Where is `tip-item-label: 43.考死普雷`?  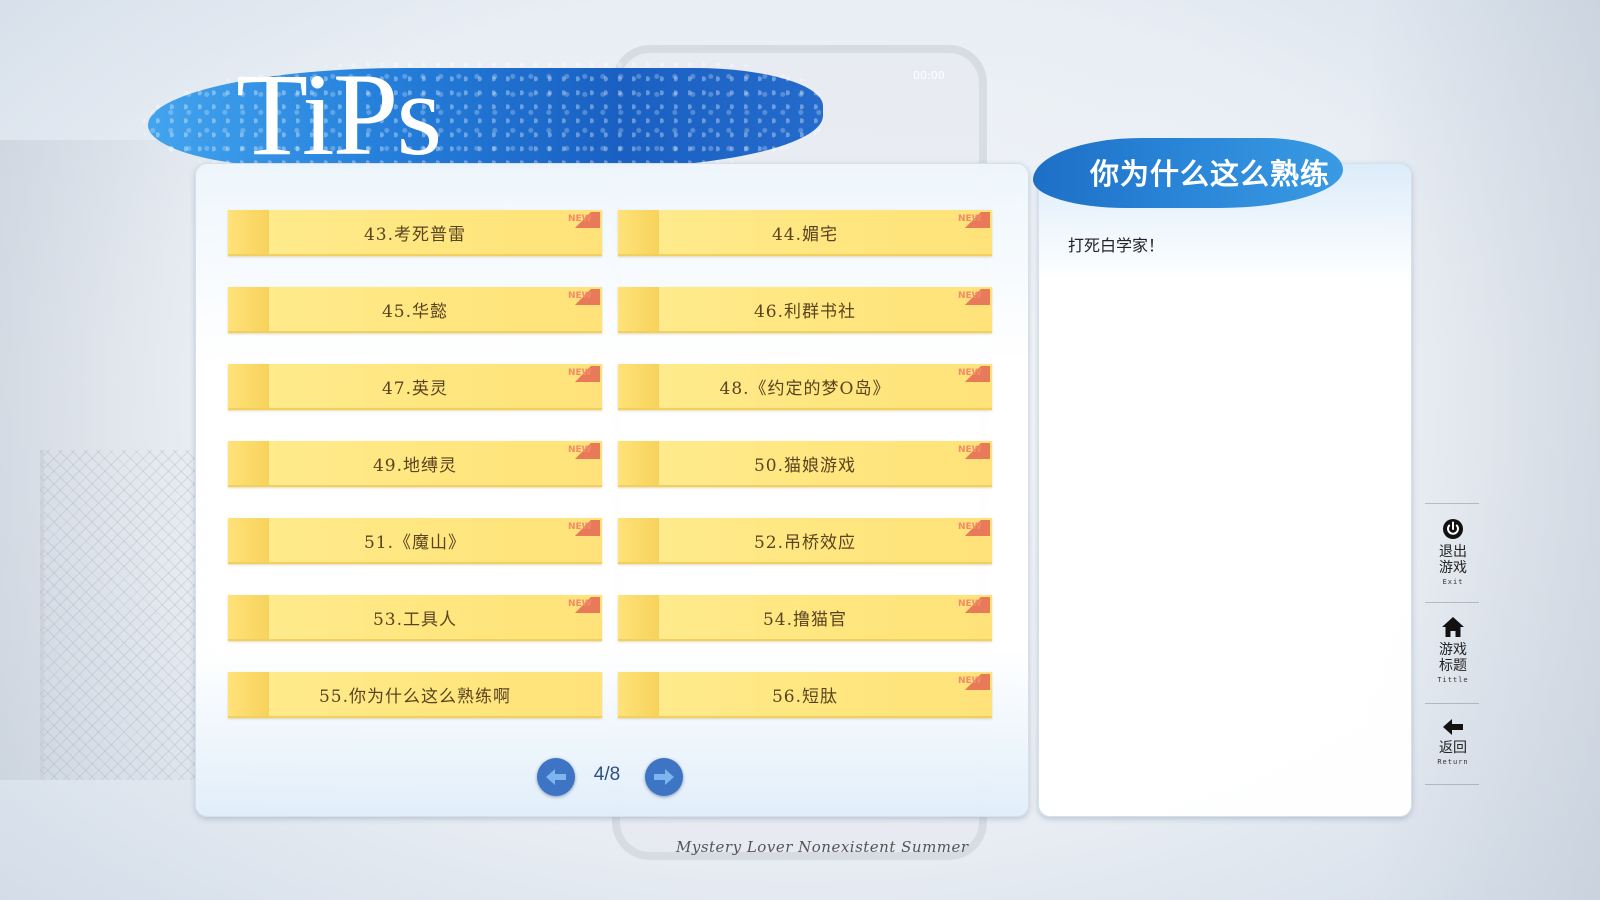
tip-item-label: 43.考死普雷 is located at coordinates (415, 234).